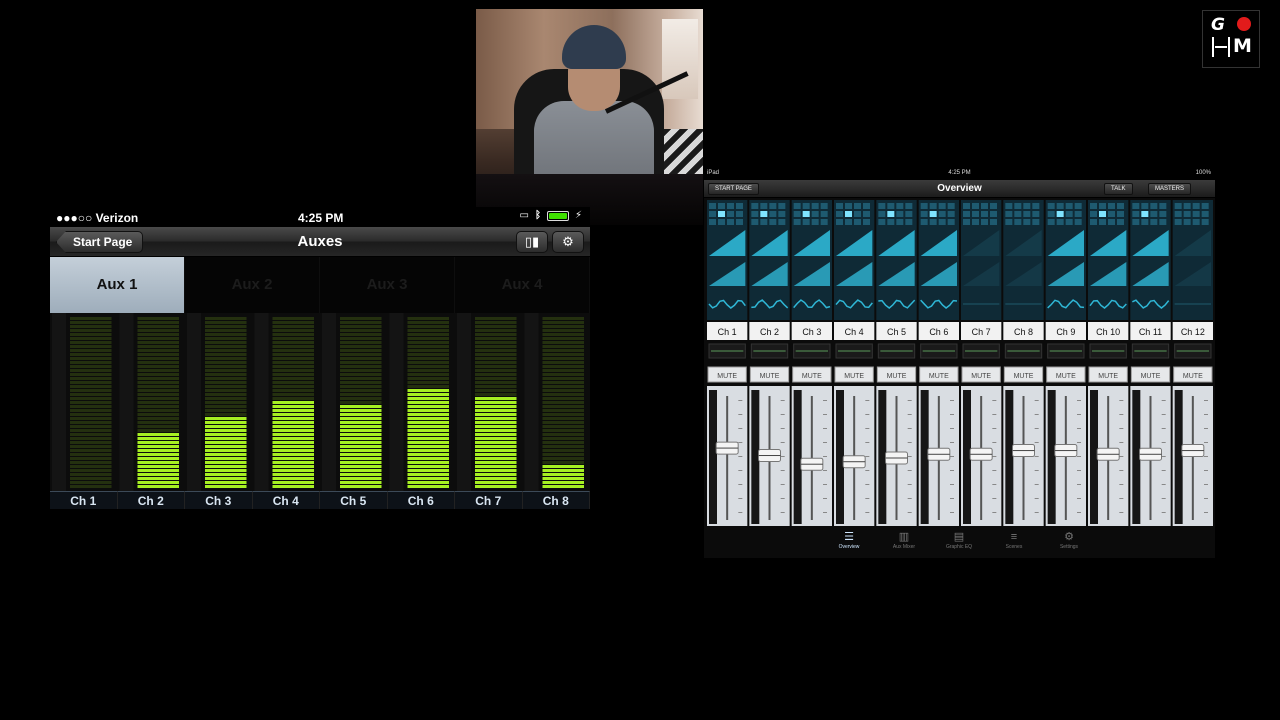 This screenshot has width=1280, height=720. What do you see at coordinates (1014, 540) in the screenshot?
I see `ipad-tab-scenes: ≡ Scenes` at bounding box center [1014, 540].